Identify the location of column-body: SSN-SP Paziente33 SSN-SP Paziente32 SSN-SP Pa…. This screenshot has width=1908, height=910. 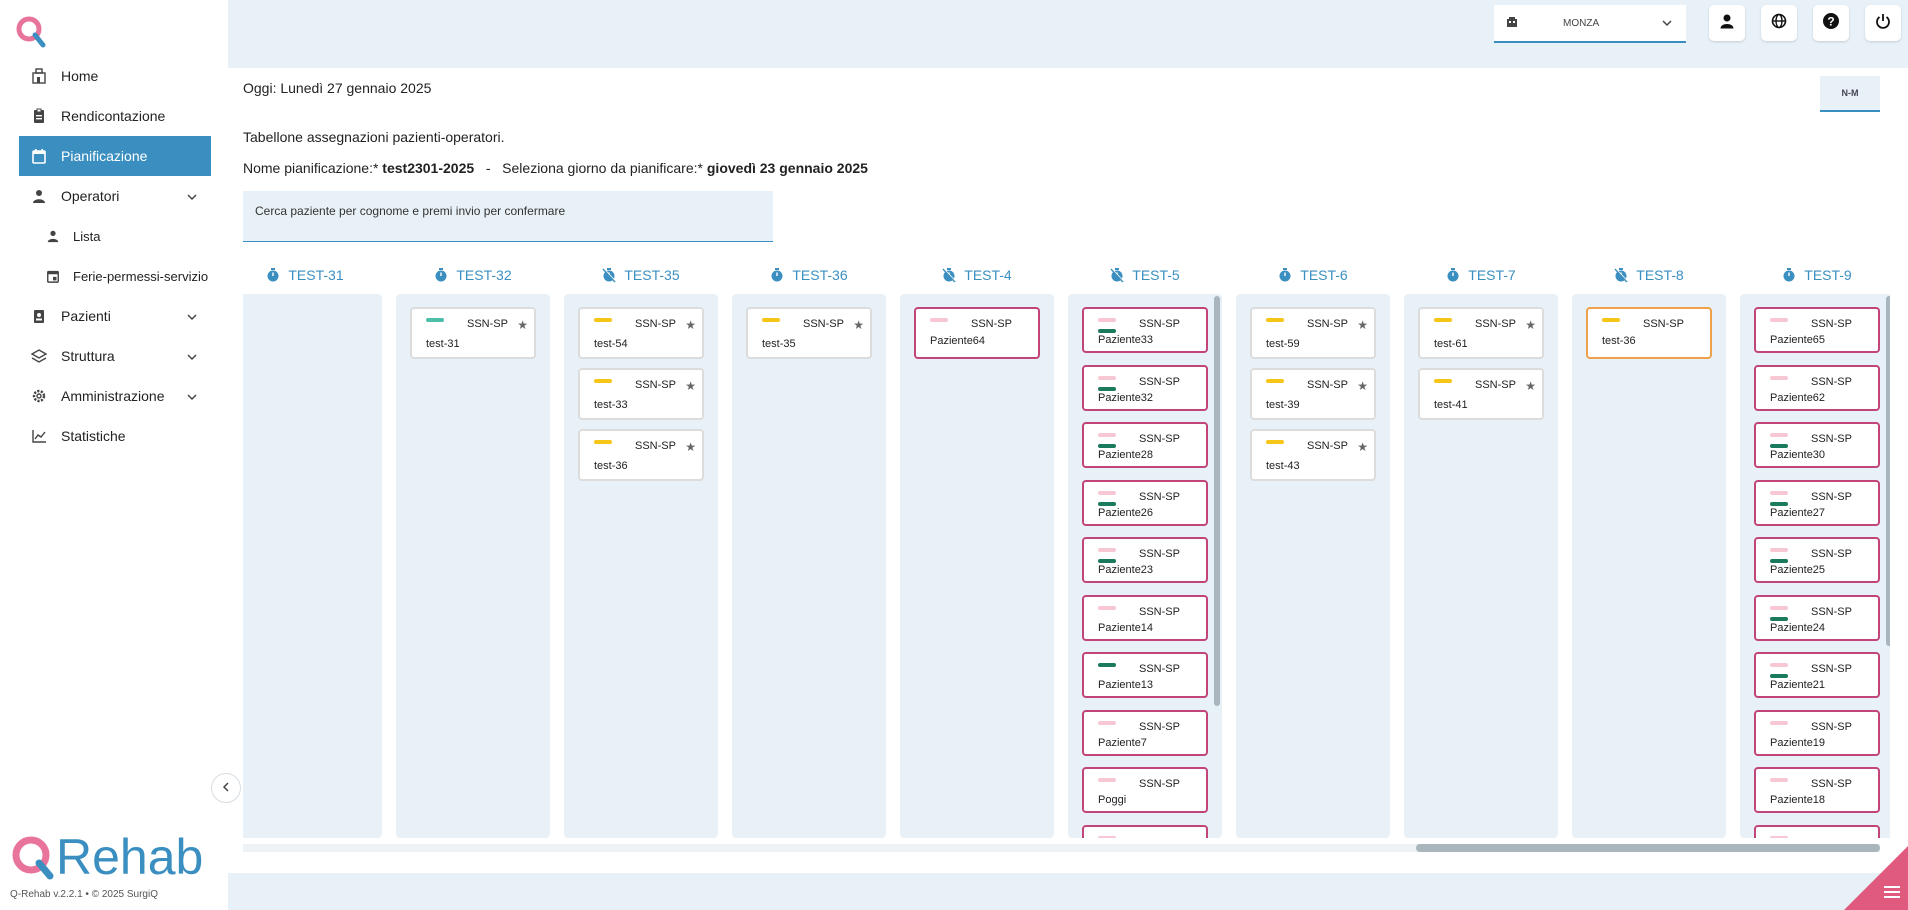
(1145, 566).